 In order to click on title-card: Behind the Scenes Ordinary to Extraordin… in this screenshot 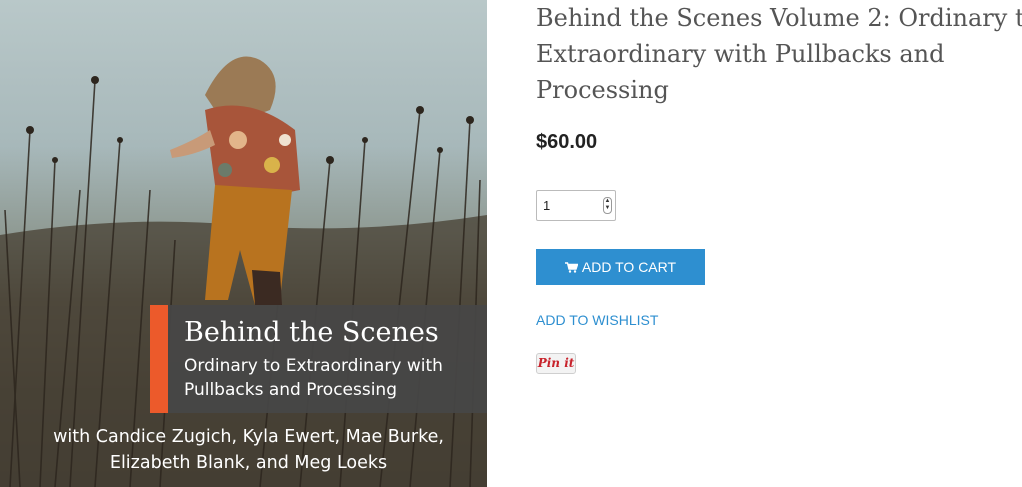, I will do `click(318, 359)`.